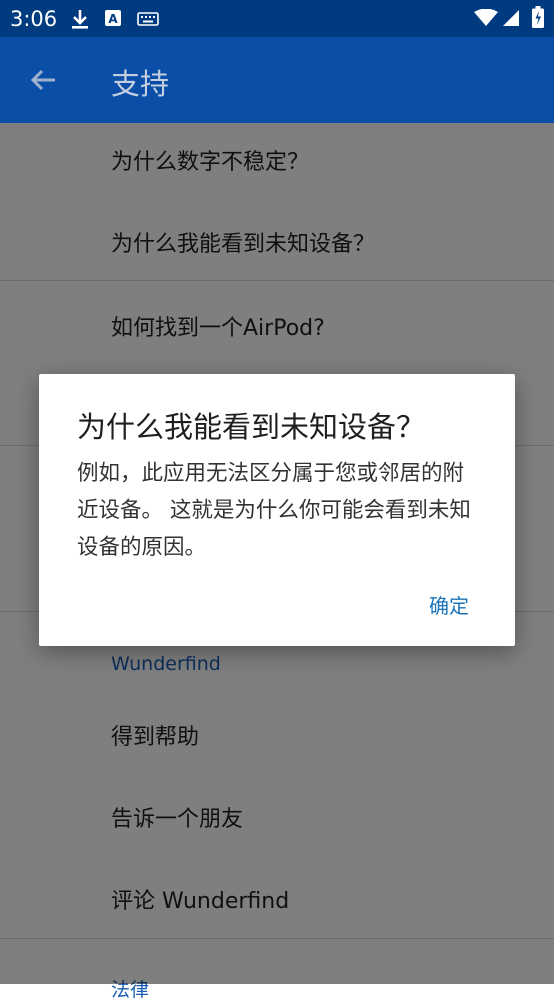 This screenshot has width=554, height=1002. Describe the element at coordinates (449, 604) in the screenshot. I see `confirm-button: 确定` at that location.